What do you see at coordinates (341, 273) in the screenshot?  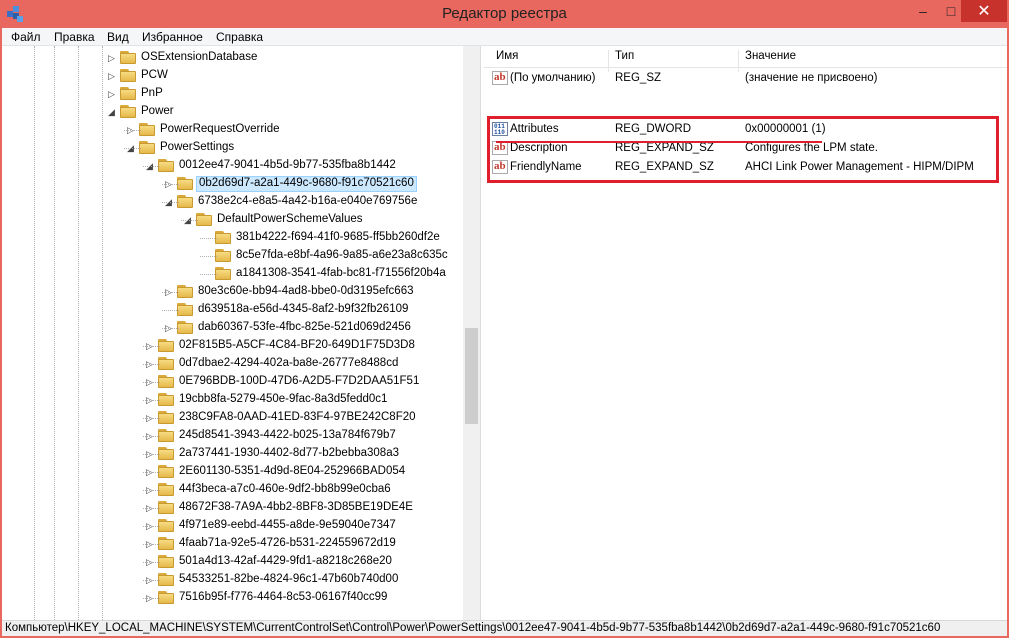 I see `tree-item-label: a1841308-3541-4fab-bc81-f71556f20b4a` at bounding box center [341, 273].